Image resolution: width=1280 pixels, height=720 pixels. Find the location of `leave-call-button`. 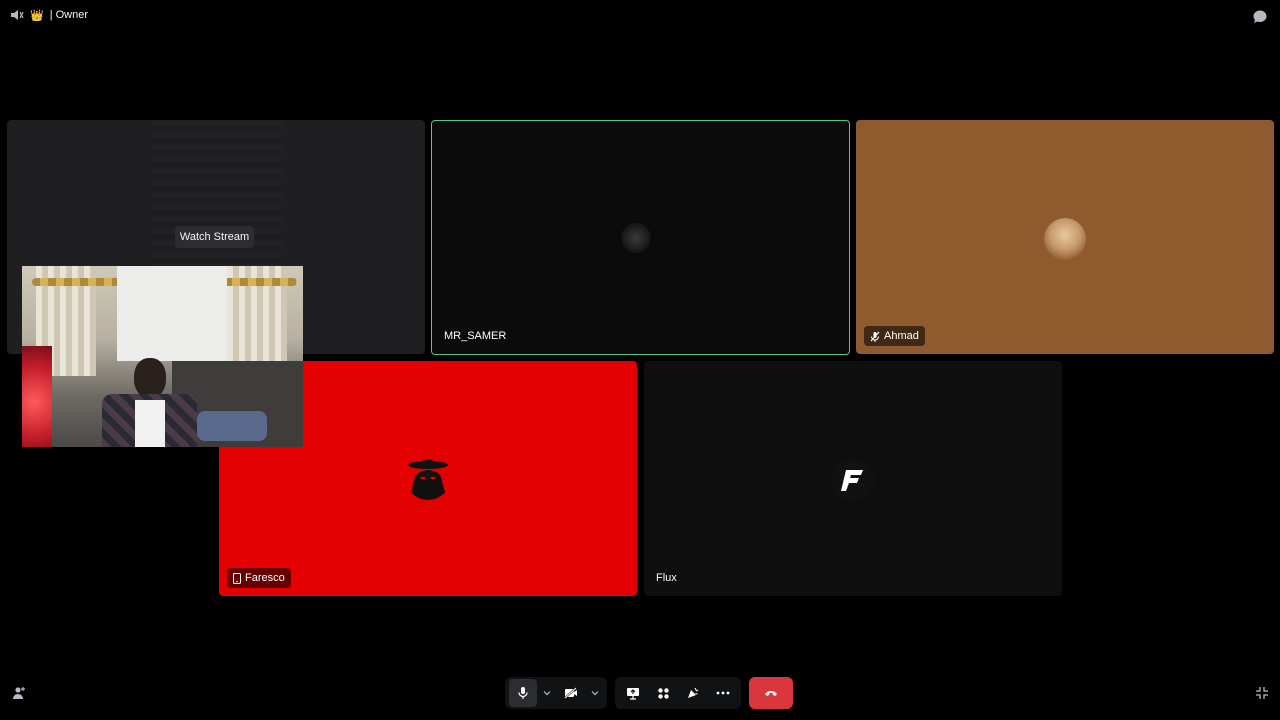

leave-call-button is located at coordinates (771, 693).